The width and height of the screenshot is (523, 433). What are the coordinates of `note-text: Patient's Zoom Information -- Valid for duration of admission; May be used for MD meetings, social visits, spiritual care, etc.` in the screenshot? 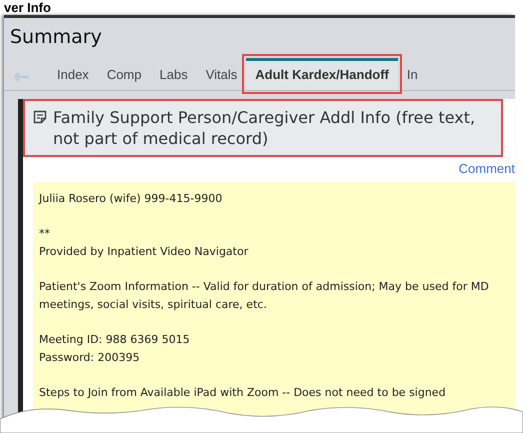 It's located at (264, 296).